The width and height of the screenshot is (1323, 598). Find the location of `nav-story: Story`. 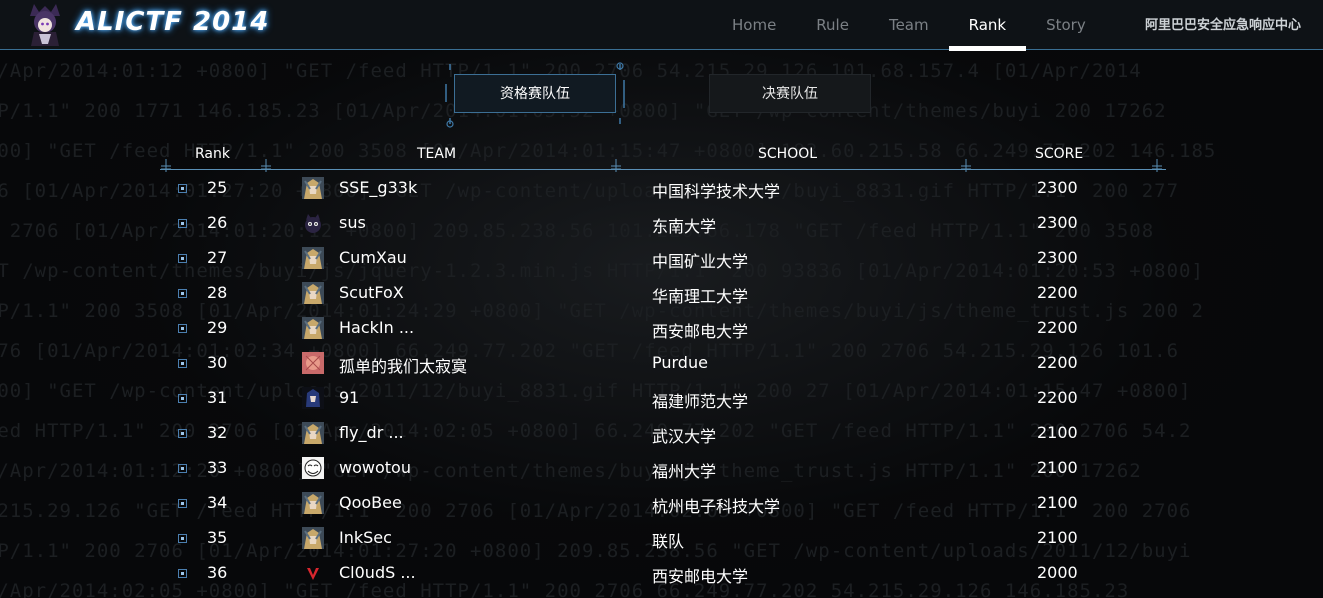

nav-story: Story is located at coordinates (1066, 25).